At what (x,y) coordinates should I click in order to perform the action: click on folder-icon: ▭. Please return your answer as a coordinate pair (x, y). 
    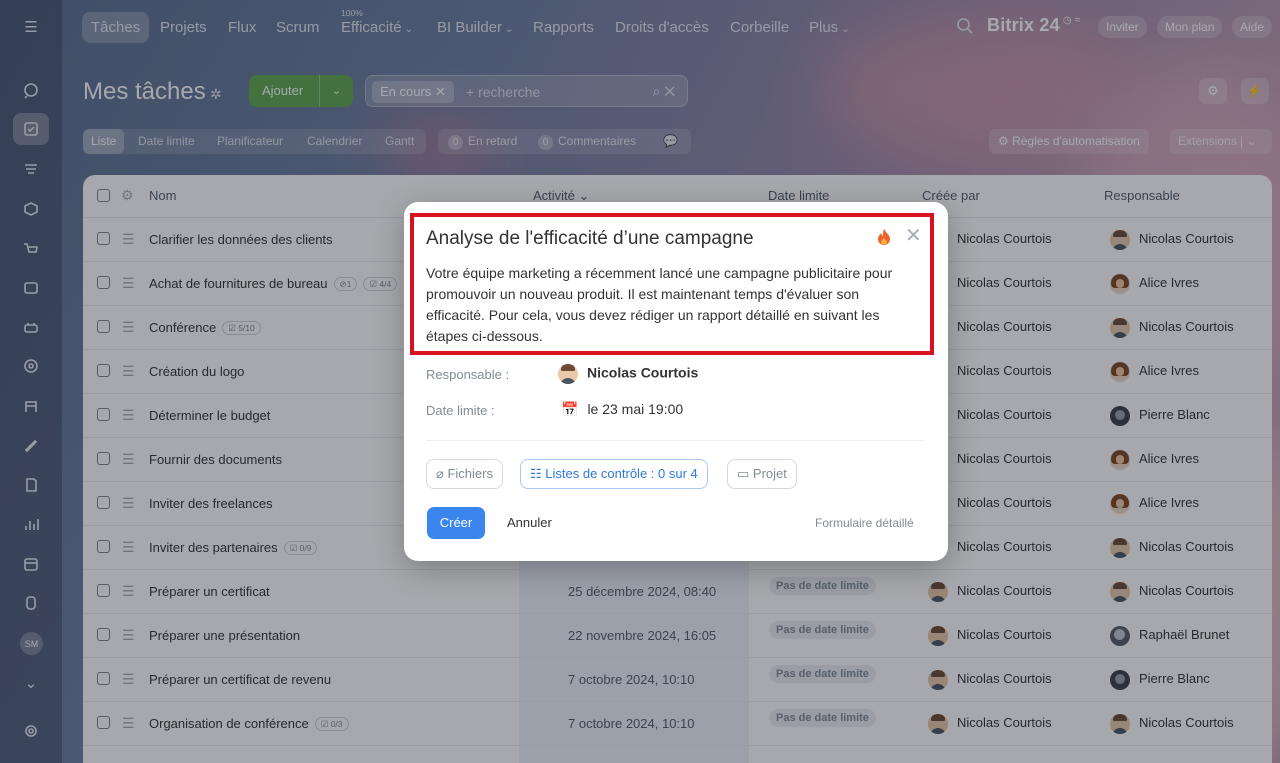
    Looking at the image, I should click on (745, 473).